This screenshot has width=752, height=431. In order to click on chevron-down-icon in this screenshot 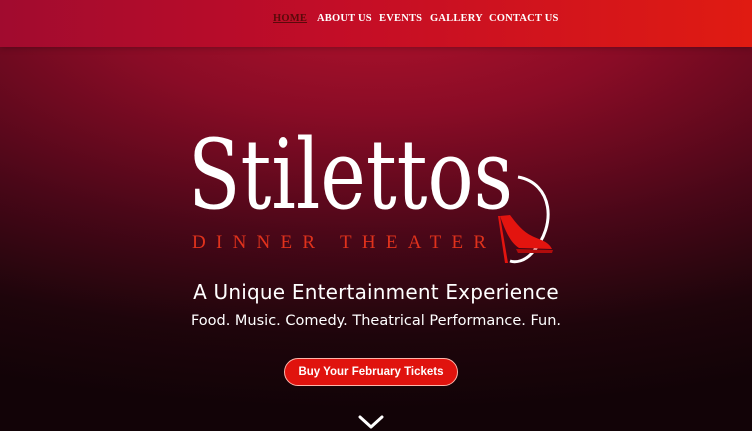, I will do `click(371, 422)`.